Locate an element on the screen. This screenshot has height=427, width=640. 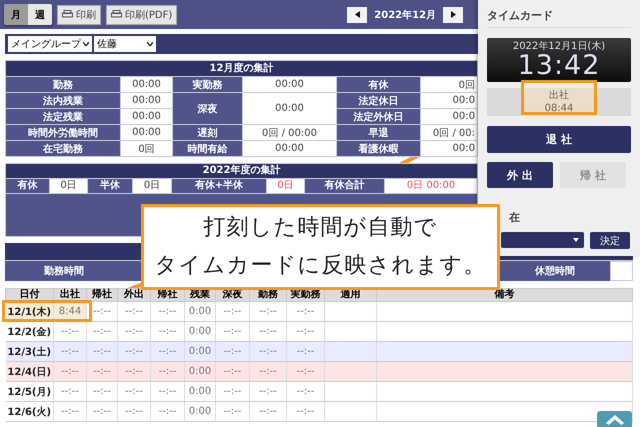
table-cell: 0:00 is located at coordinates (200, 412).